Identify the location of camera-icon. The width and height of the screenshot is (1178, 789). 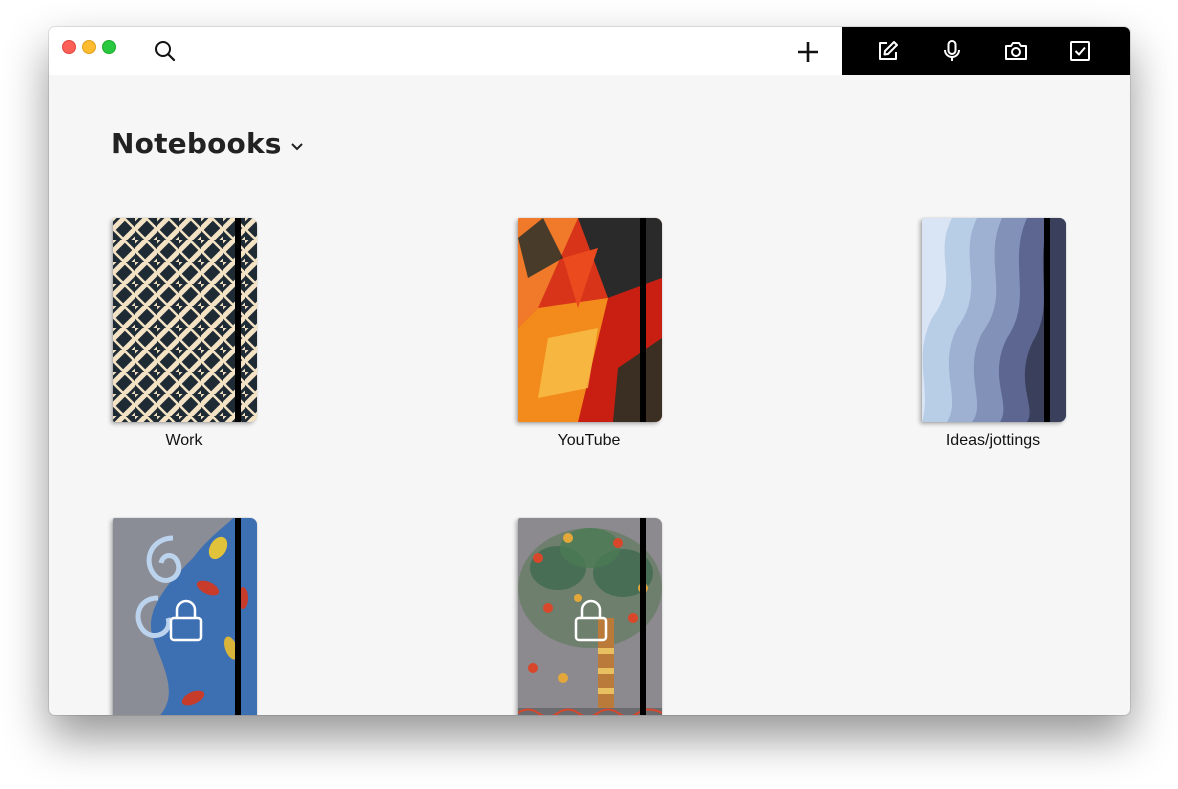
(1016, 51).